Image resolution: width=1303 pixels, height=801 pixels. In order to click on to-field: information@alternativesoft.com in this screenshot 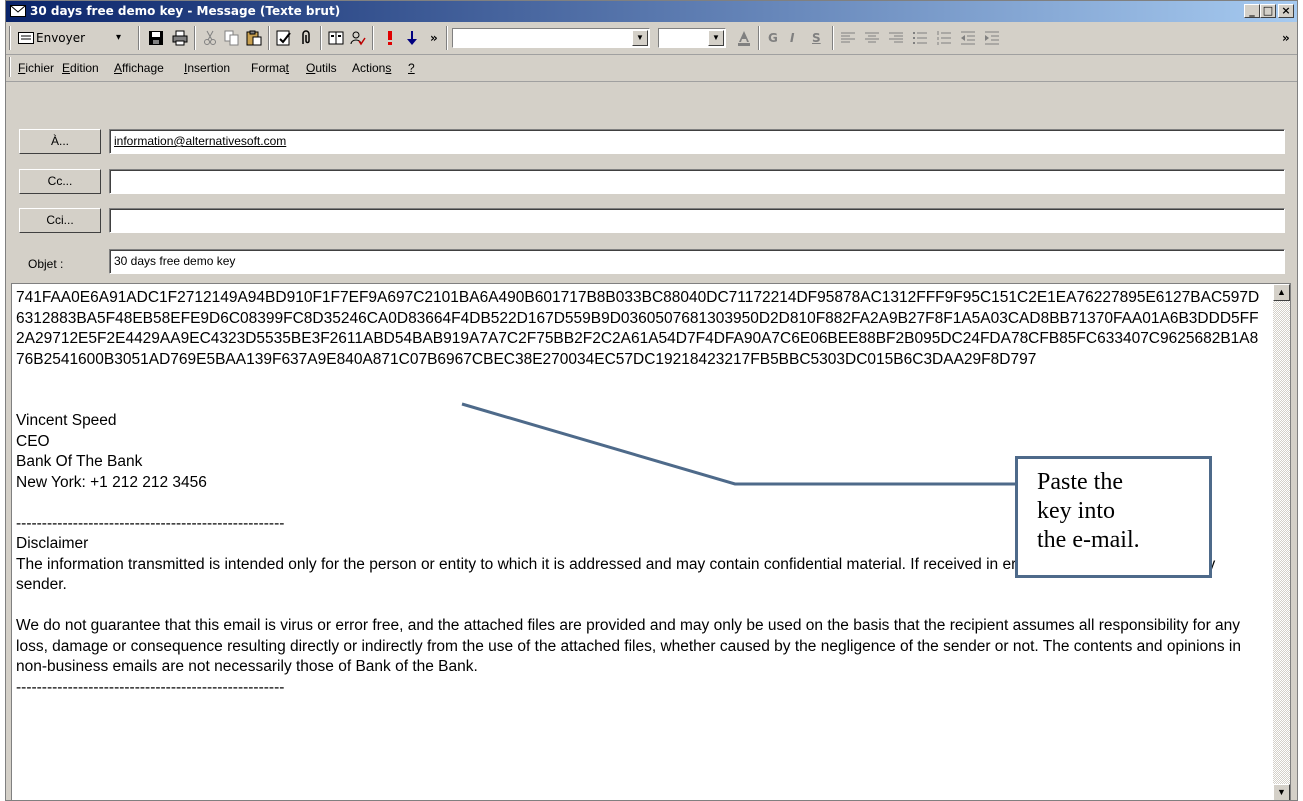, I will do `click(697, 141)`.